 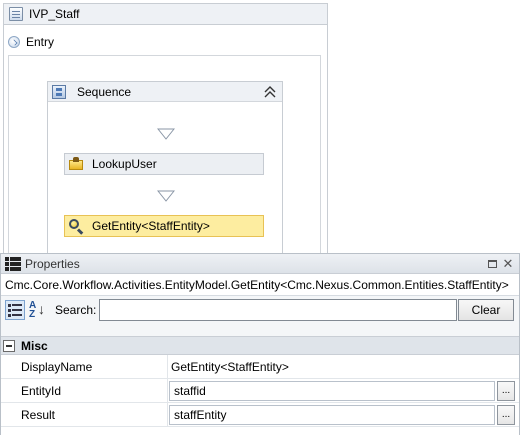 What do you see at coordinates (76, 226) in the screenshot?
I see `magnifier-icon` at bounding box center [76, 226].